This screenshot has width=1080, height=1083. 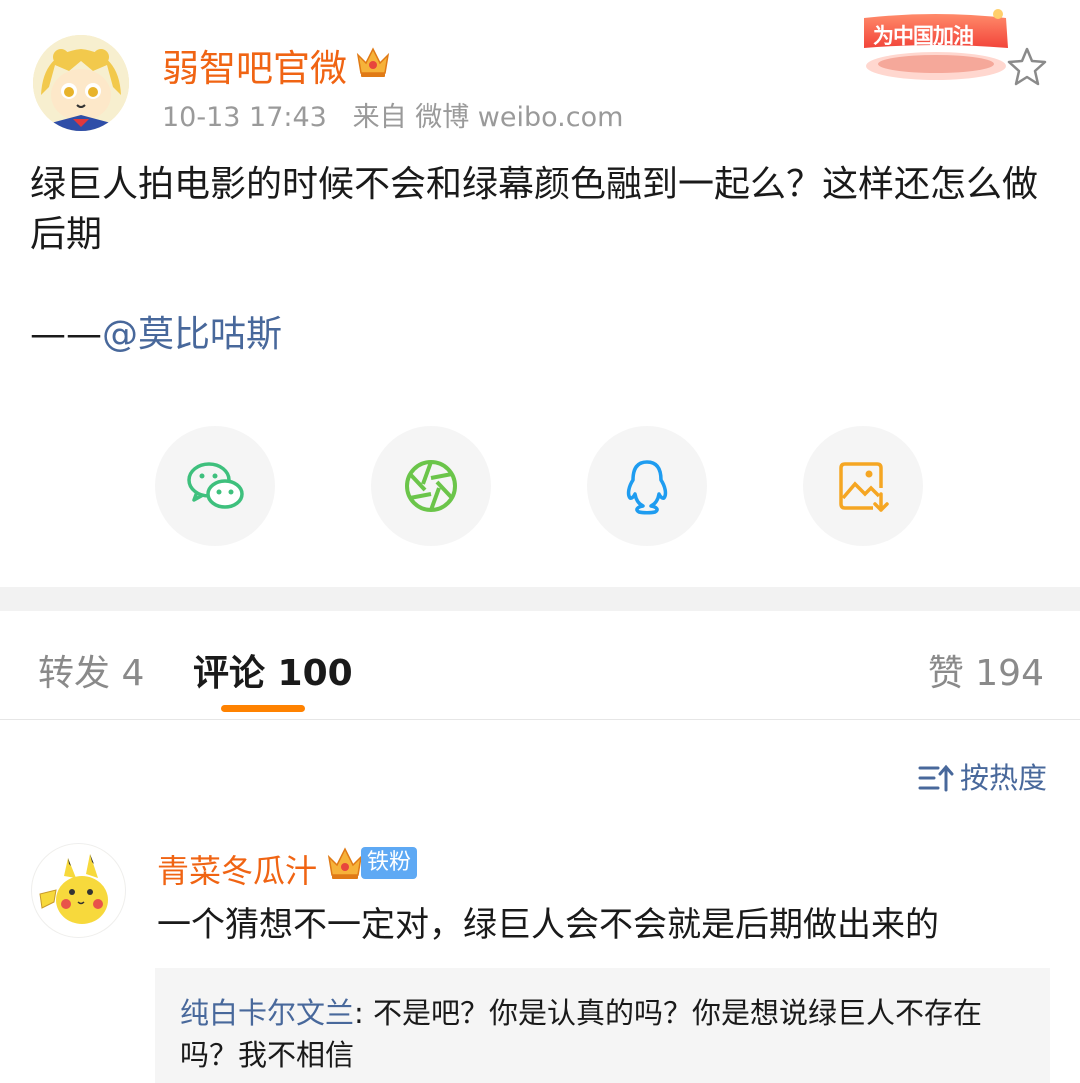 I want to click on post-text: 绿巨人拍电影的时候不会和绿幕颜色融到一起么？这样还怎么做后期, so click(x=534, y=209).